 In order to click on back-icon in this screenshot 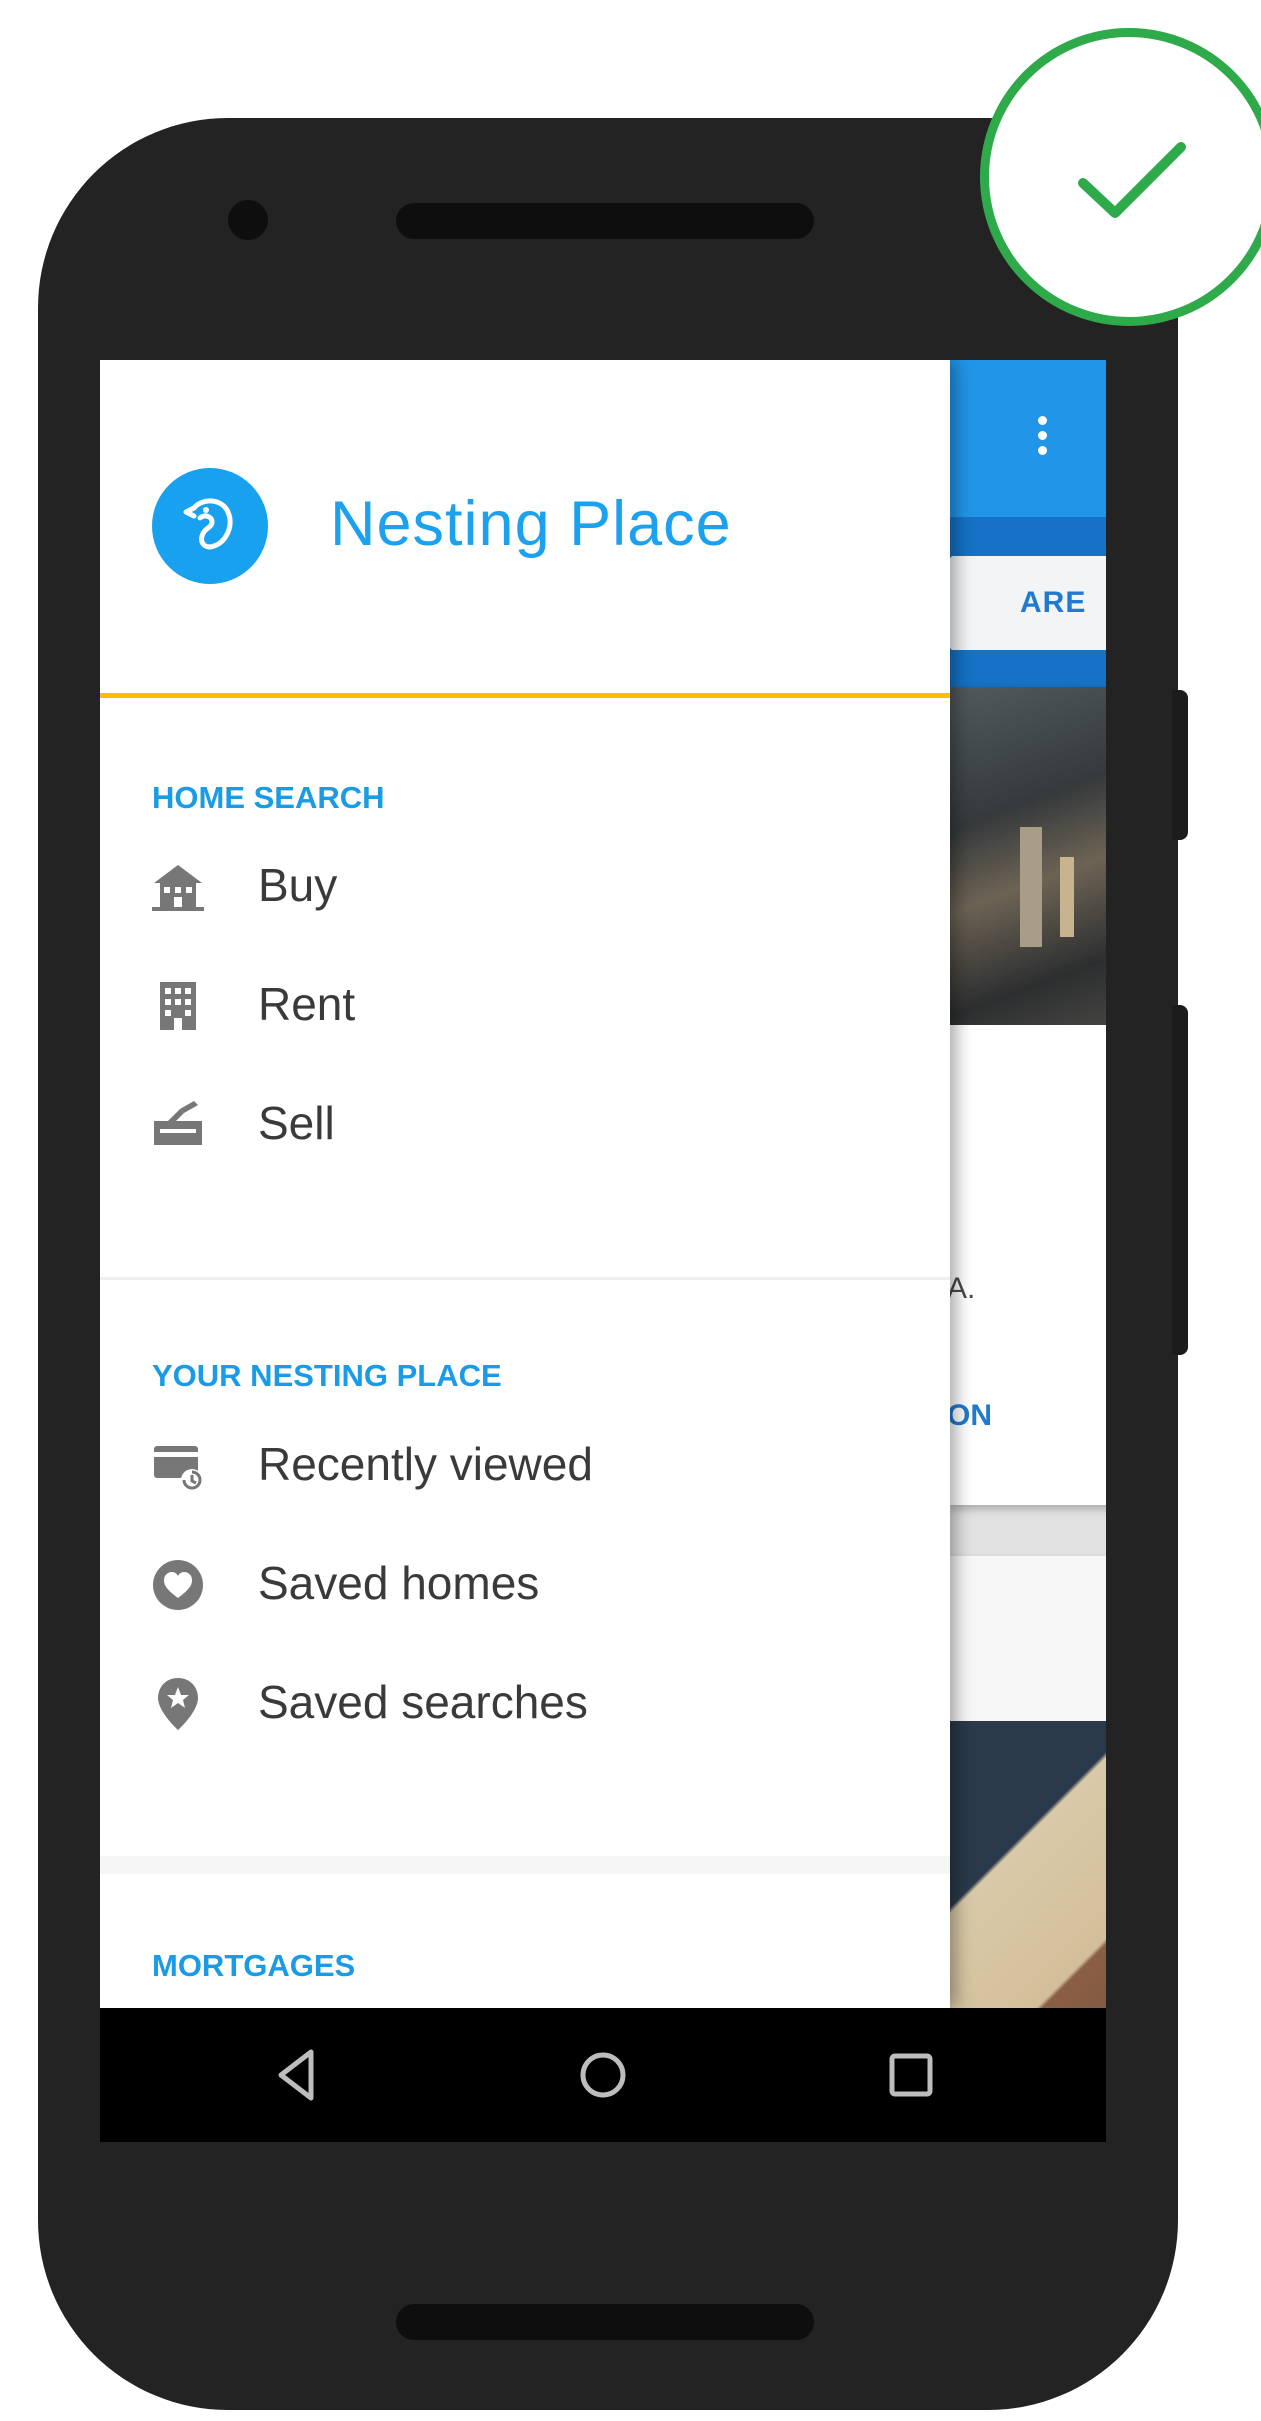, I will do `click(298, 2075)`.